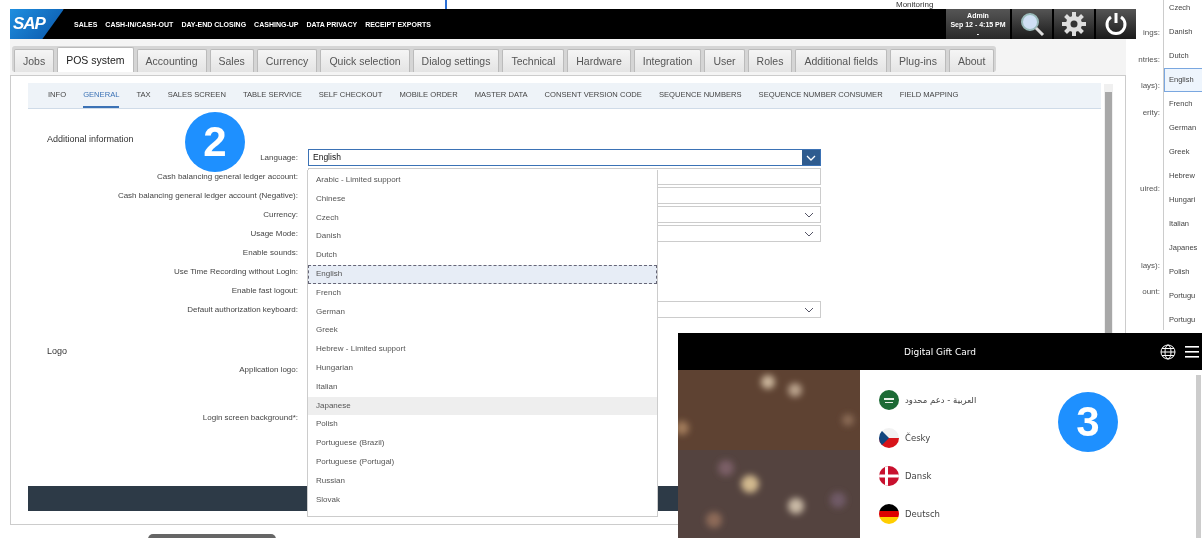 This screenshot has width=1202, height=538. Describe the element at coordinates (227, 177) in the screenshot. I see `field-label: Cash balancing general ledger account:` at that location.